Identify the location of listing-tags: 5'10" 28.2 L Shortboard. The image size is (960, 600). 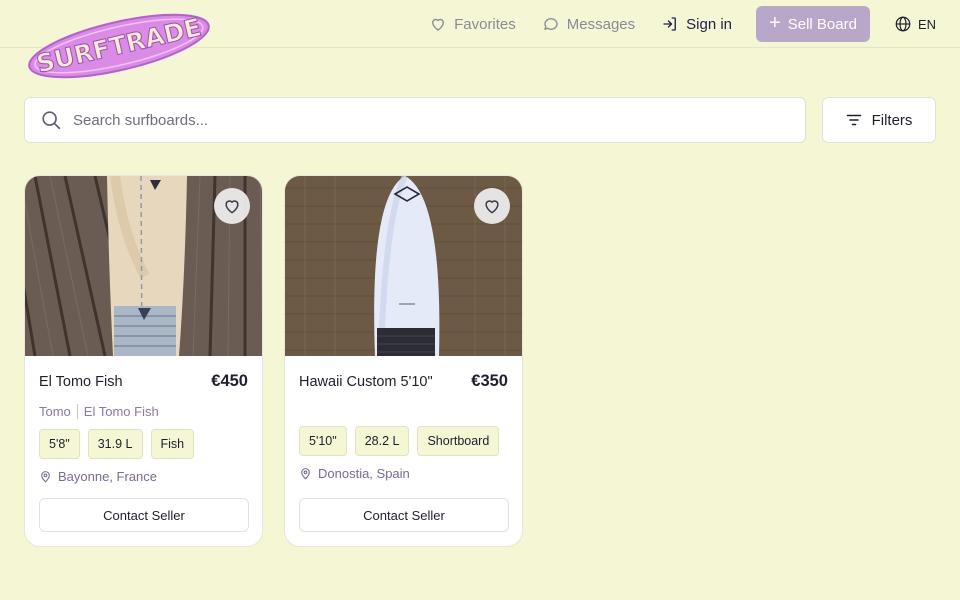
(399, 441).